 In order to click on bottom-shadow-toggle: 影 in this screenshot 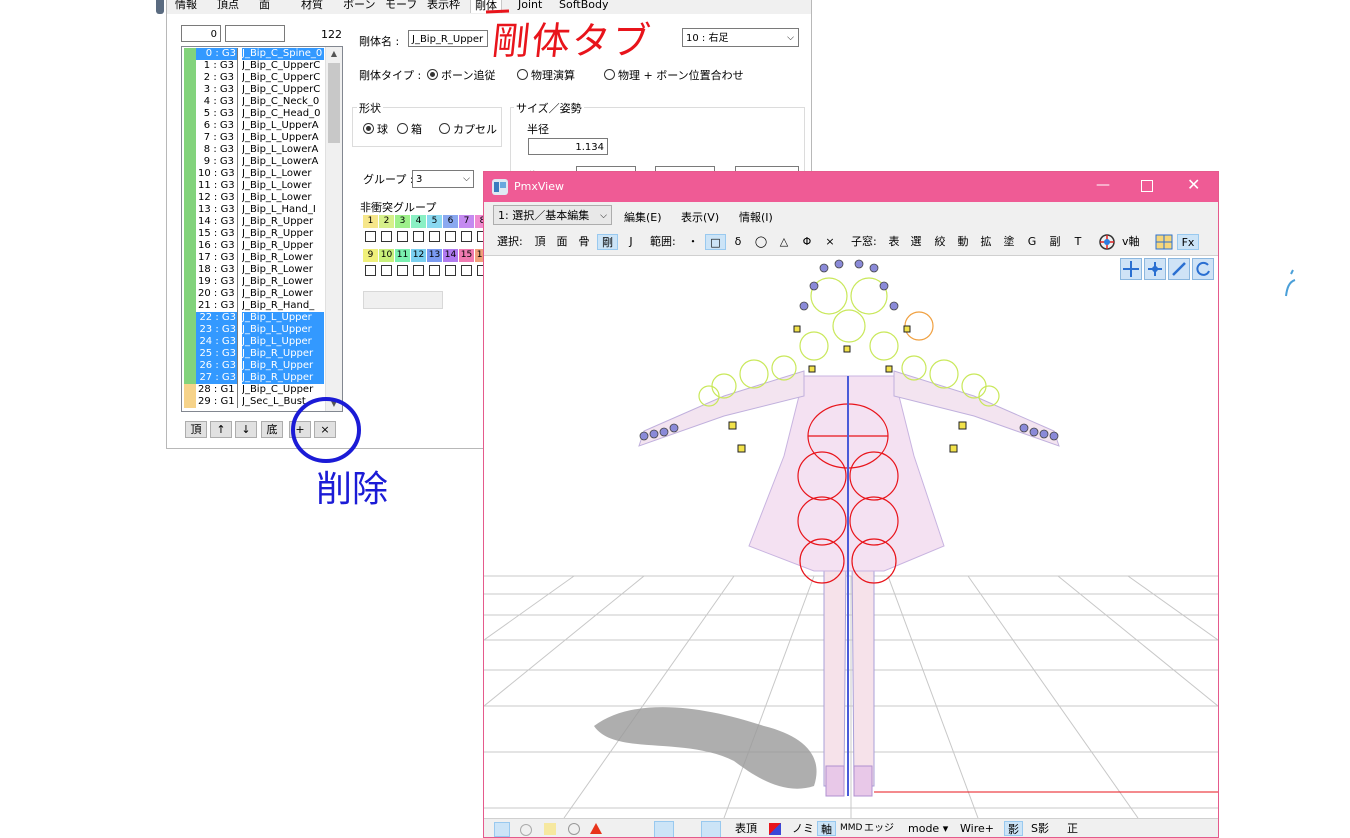, I will do `click(1013, 828)`.